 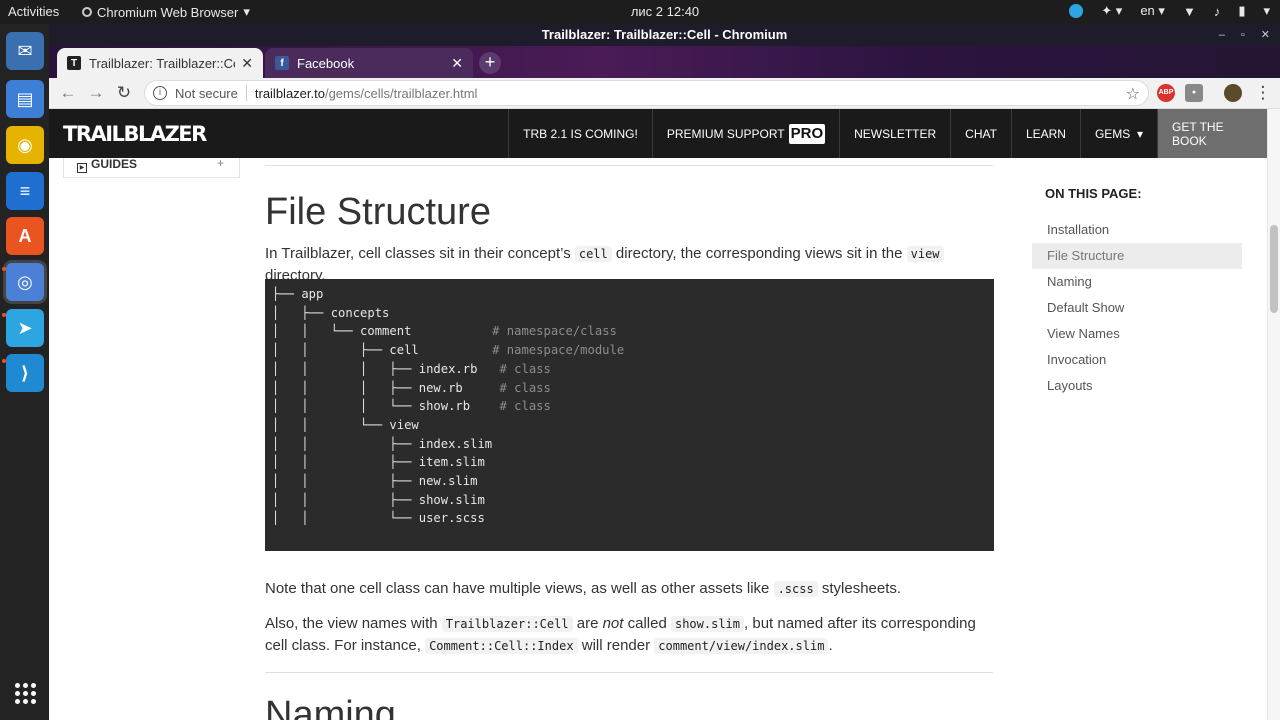 I want to click on minimize-icon: –, so click(x=1222, y=35).